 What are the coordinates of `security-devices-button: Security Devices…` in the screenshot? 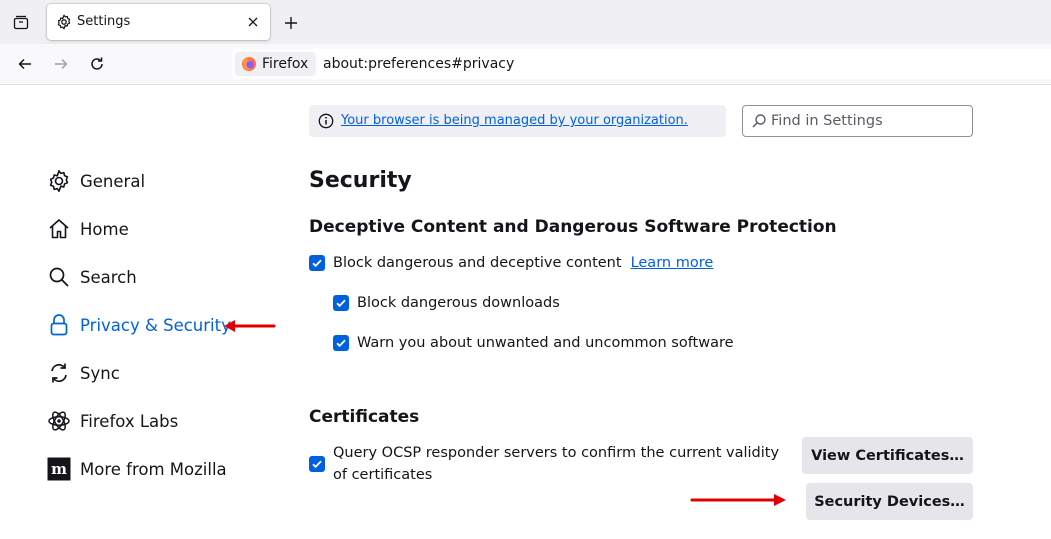 It's located at (889, 501).